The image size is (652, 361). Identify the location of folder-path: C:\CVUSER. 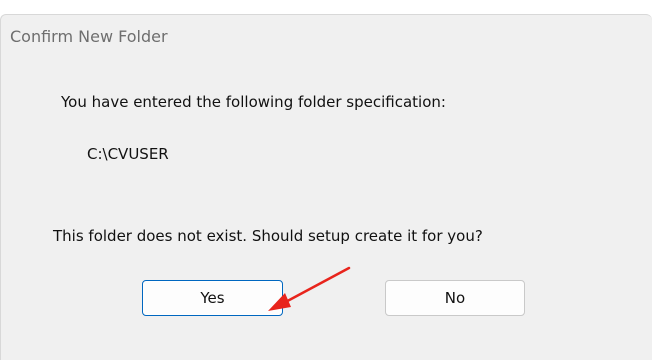
(128, 154).